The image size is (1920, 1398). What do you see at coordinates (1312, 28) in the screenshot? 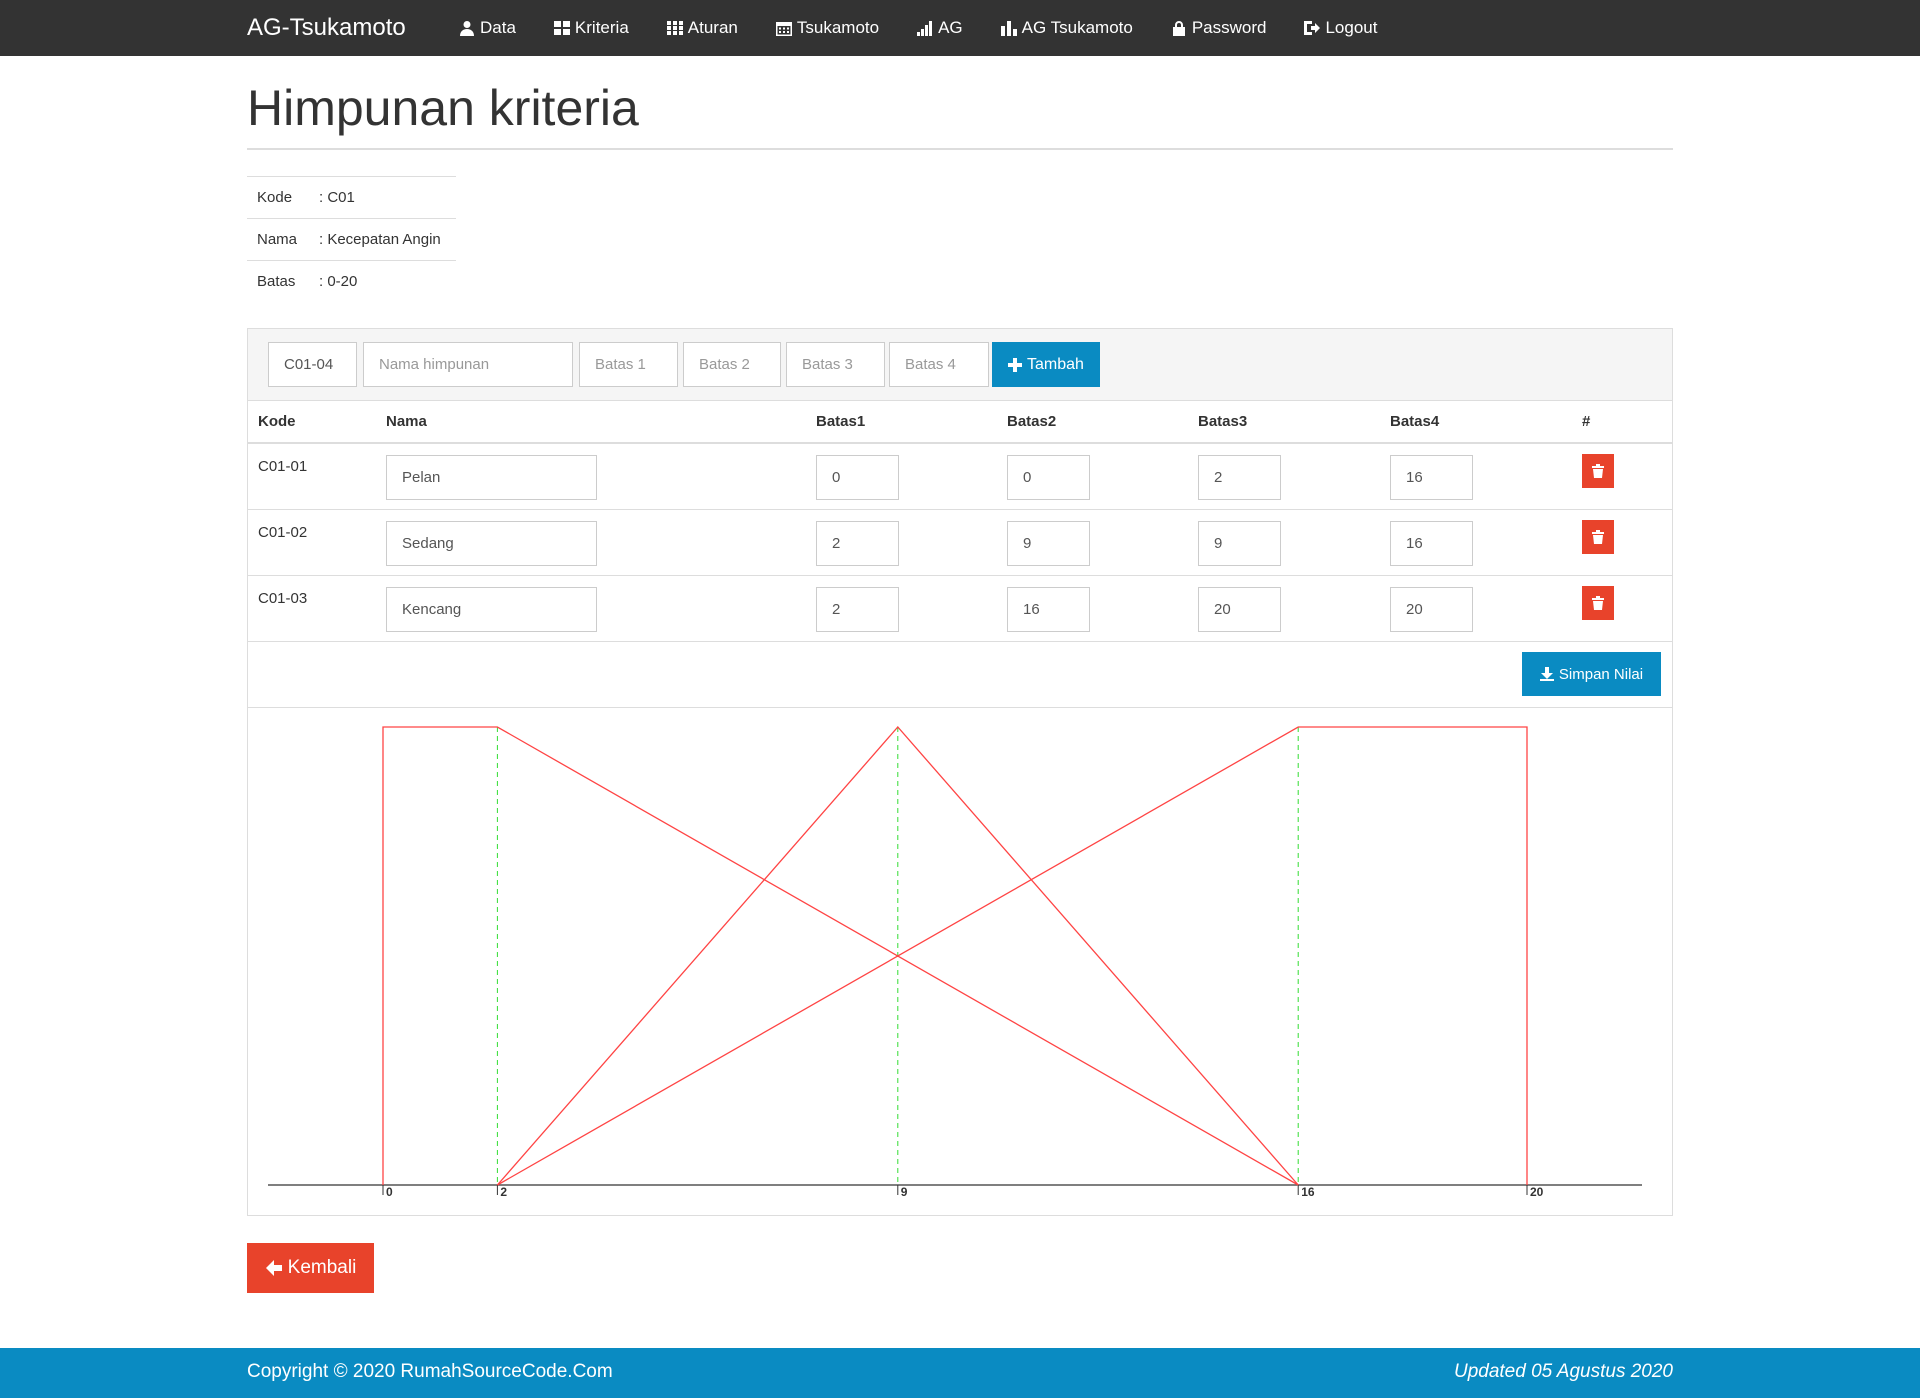
I see `logout-icon` at bounding box center [1312, 28].